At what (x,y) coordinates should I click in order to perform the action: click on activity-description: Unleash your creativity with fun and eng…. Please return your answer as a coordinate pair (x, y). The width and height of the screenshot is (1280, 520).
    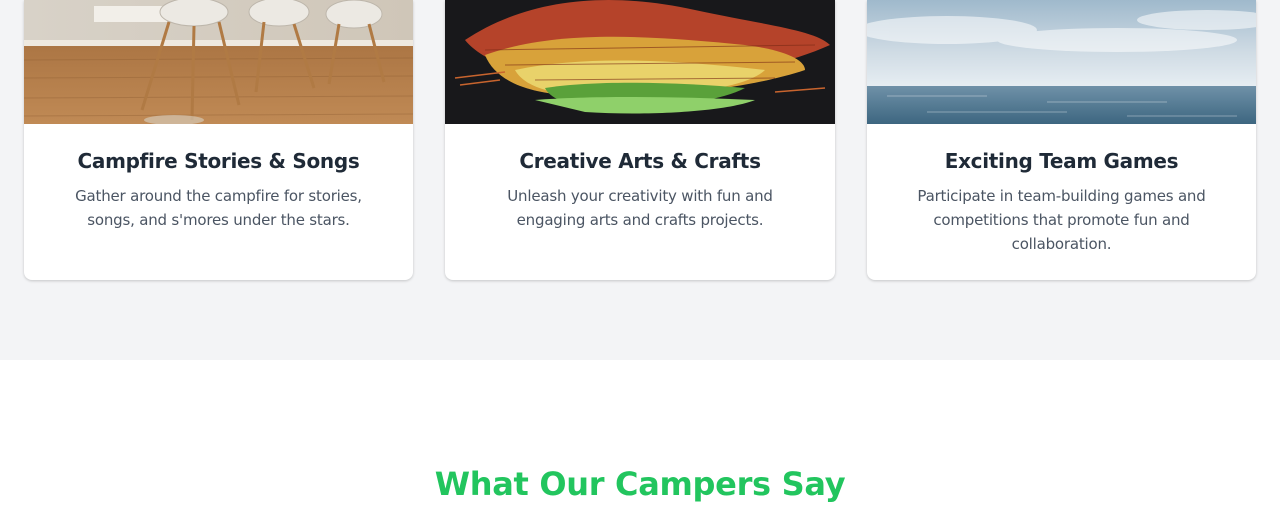
    Looking at the image, I should click on (640, 208).